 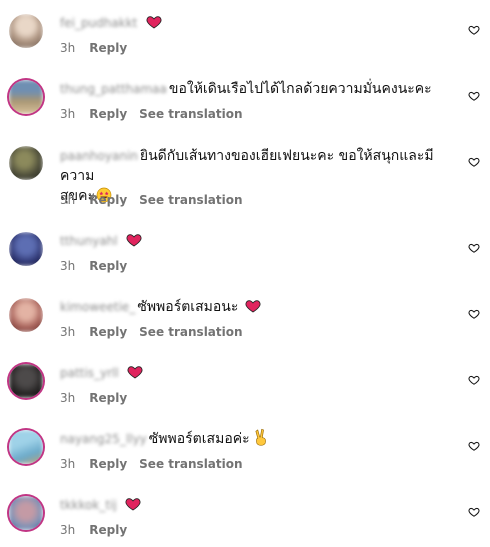 I want to click on comment-text: ซัพพอร์ตเสมอค่ะ, so click(x=199, y=439).